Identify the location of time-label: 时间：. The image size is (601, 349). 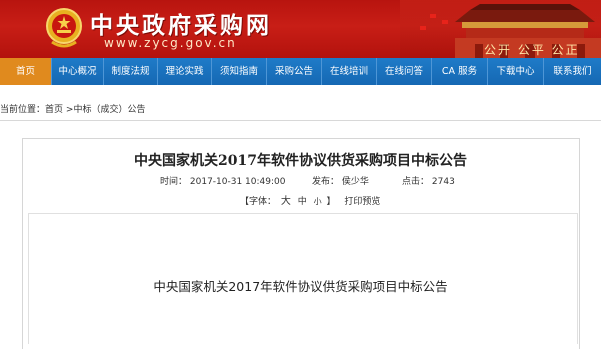
(174, 182).